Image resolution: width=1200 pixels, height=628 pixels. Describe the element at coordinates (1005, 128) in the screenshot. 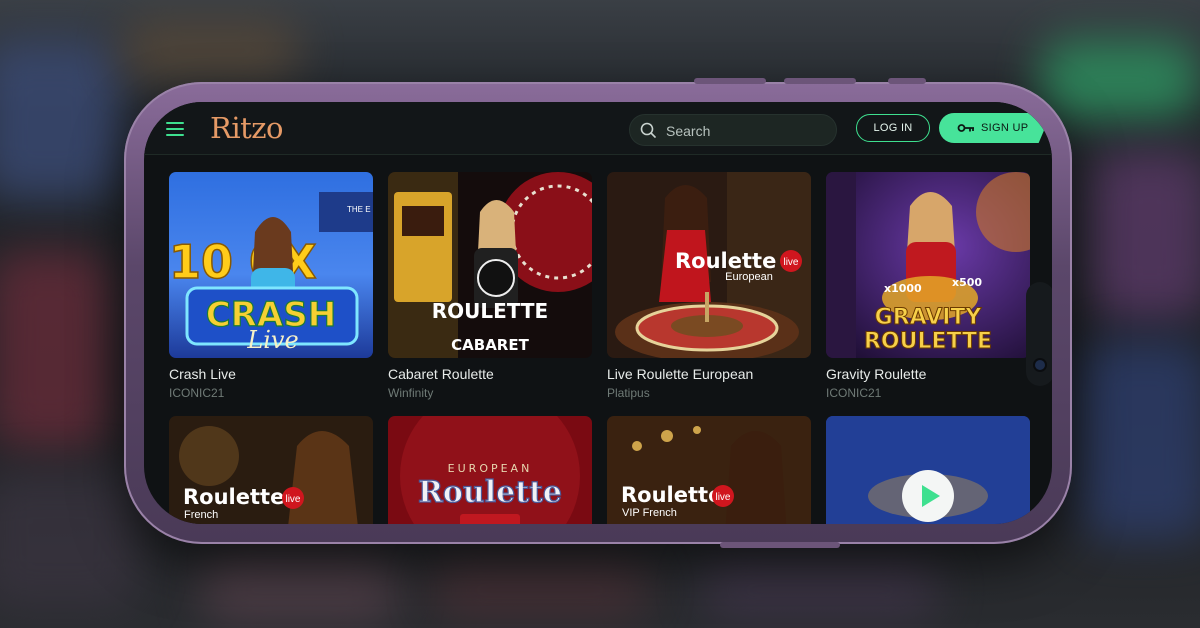

I see `signup-label: SIGN UP` at that location.